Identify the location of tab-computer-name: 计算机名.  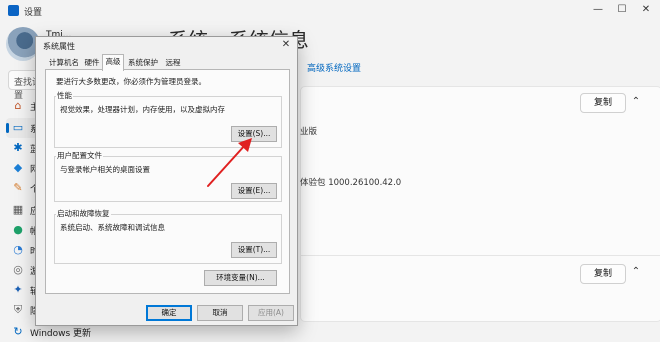
(64, 62).